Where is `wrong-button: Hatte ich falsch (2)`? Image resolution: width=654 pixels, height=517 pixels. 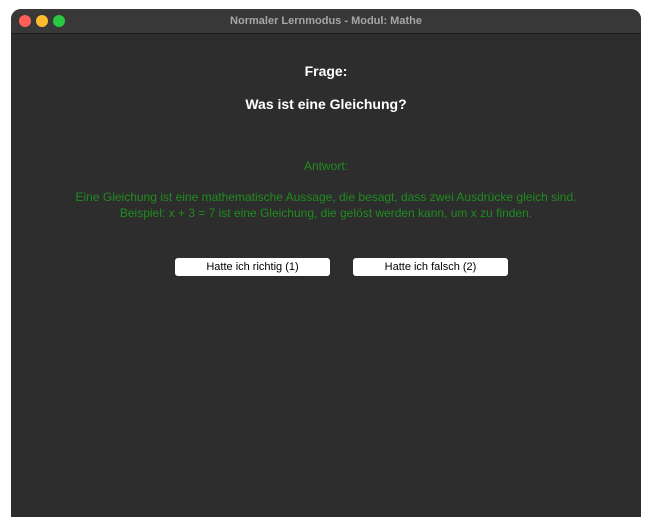
wrong-button: Hatte ich falsch (2) is located at coordinates (430, 267).